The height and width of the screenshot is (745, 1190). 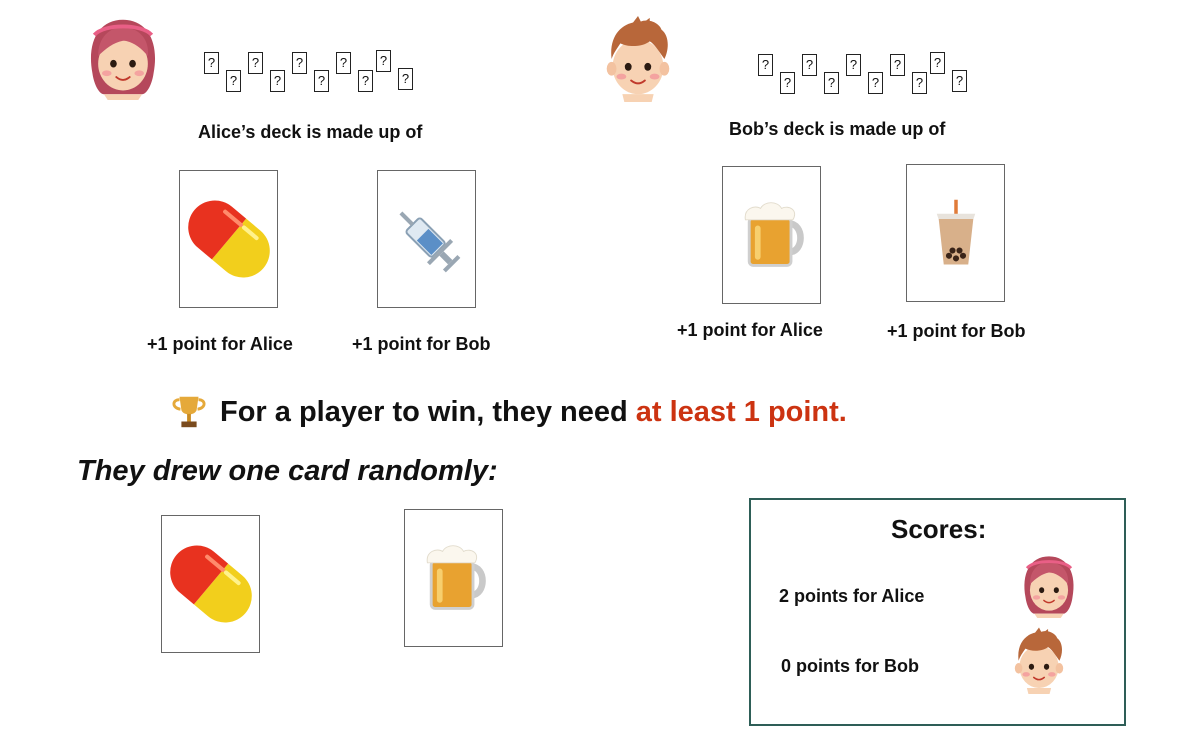 I want to click on alice-deck-caption: Alice’s deck is made up of, so click(x=310, y=132).